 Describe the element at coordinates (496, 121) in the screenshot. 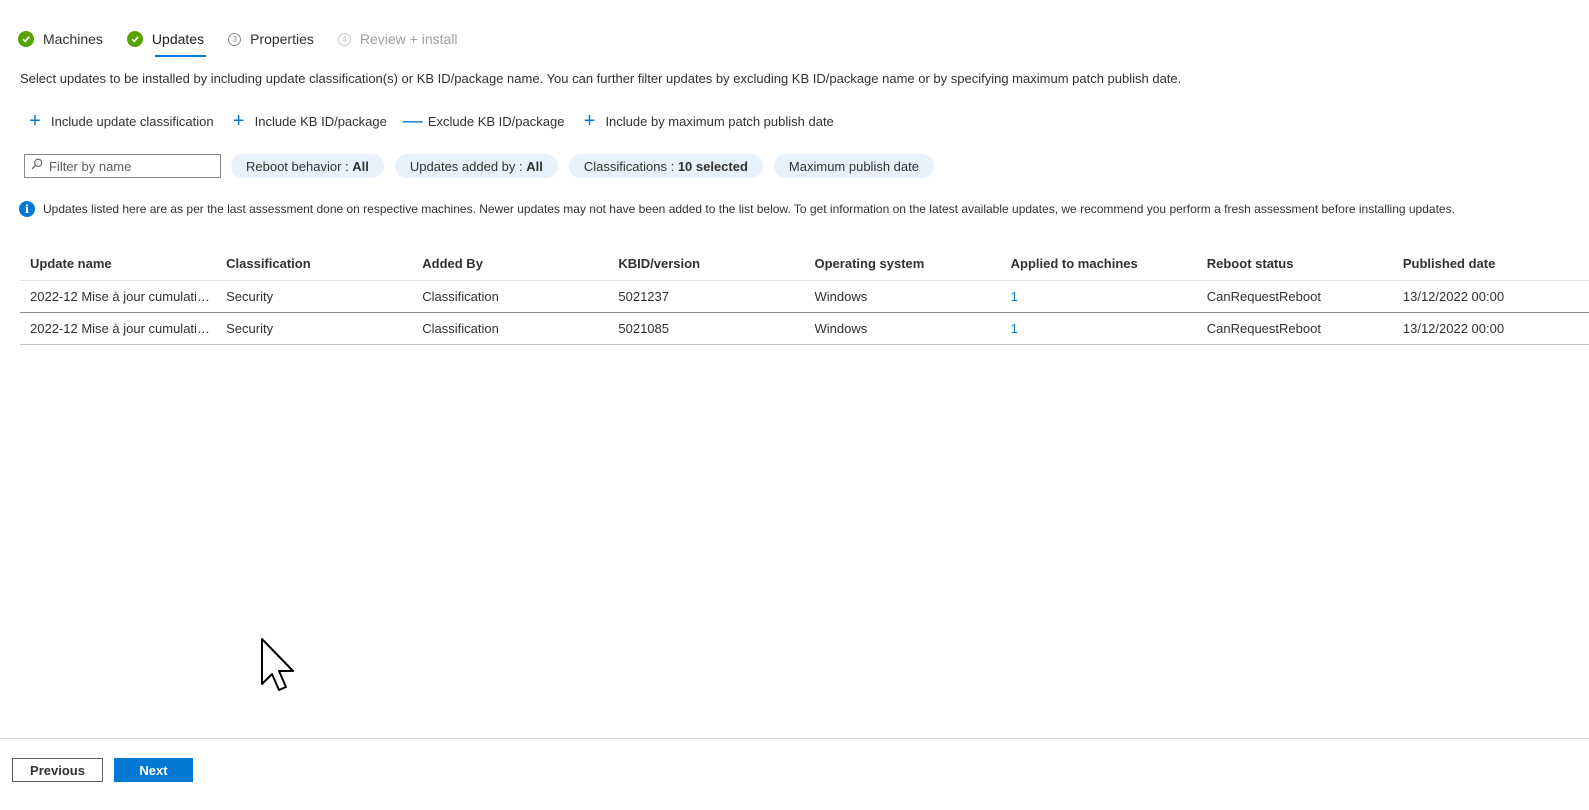

I see `action-label: Exclude KB ID/package` at that location.